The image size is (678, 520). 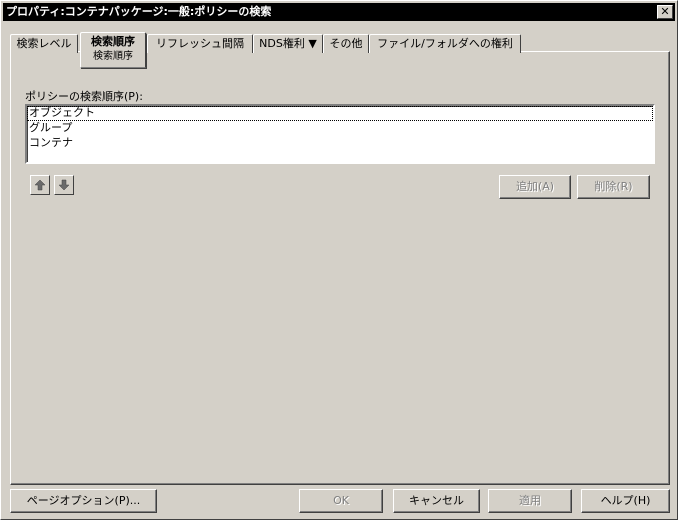 I want to click on tab-file-folder-rights: ファイル/フォルダへの権利, so click(x=445, y=43).